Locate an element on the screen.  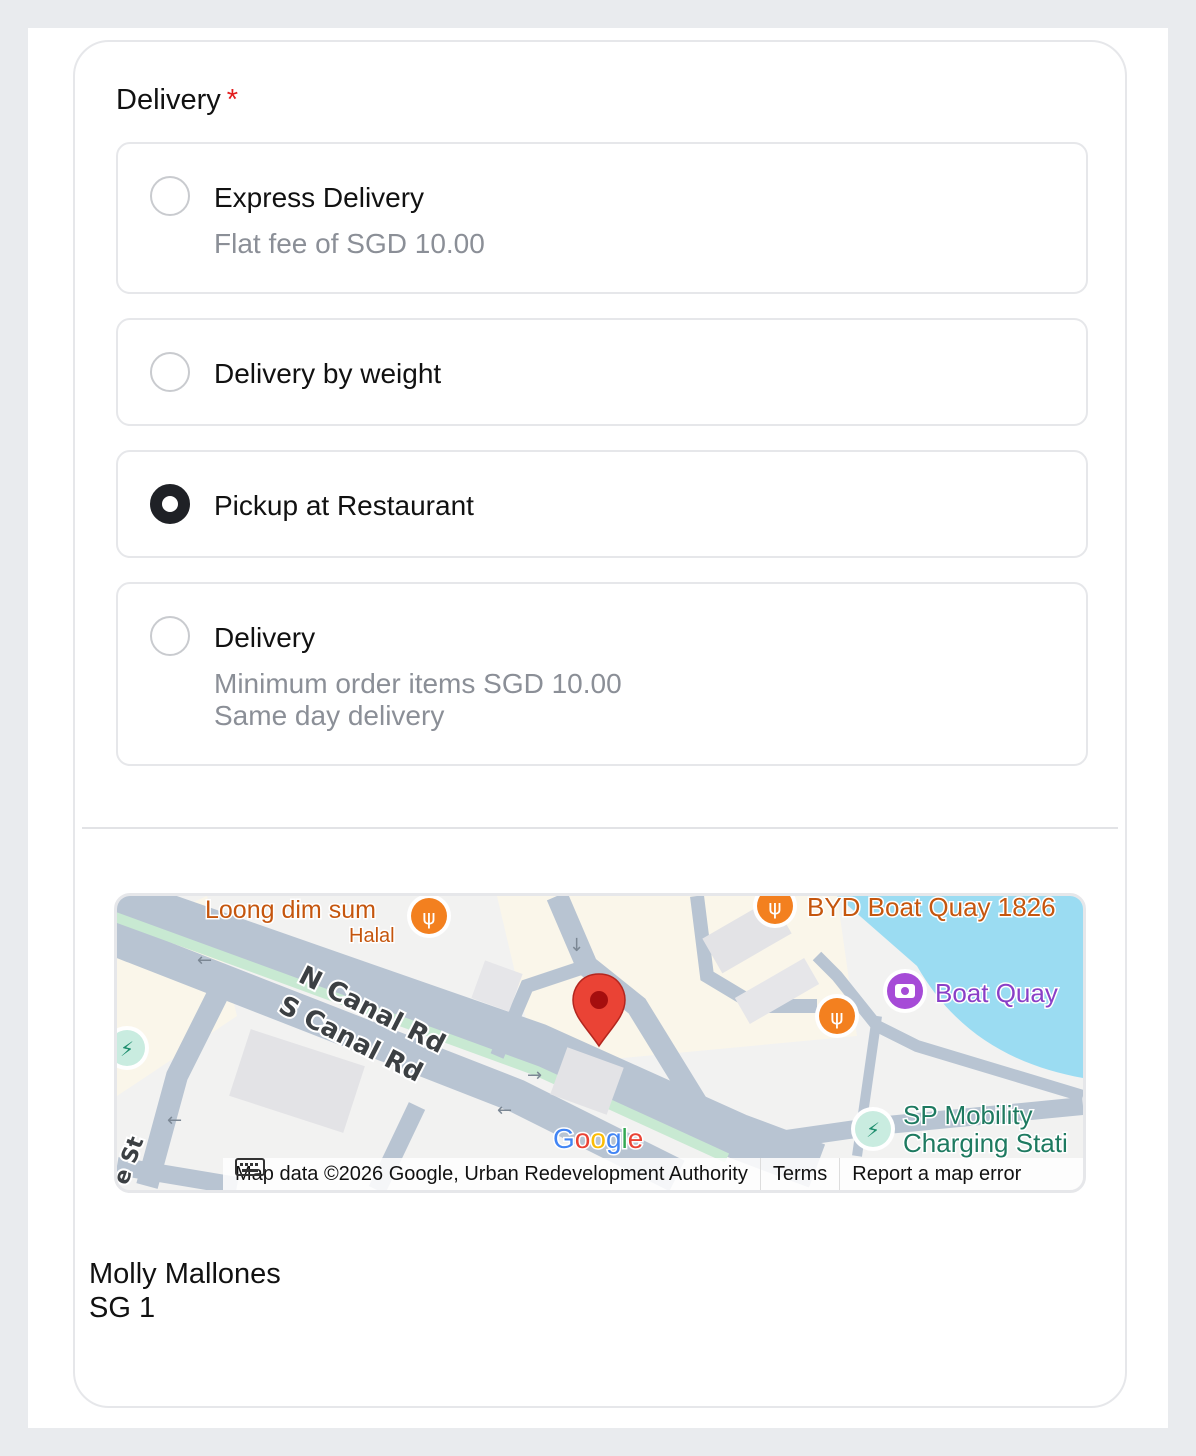
pickup-at-restaurant-radio is located at coordinates (170, 504).